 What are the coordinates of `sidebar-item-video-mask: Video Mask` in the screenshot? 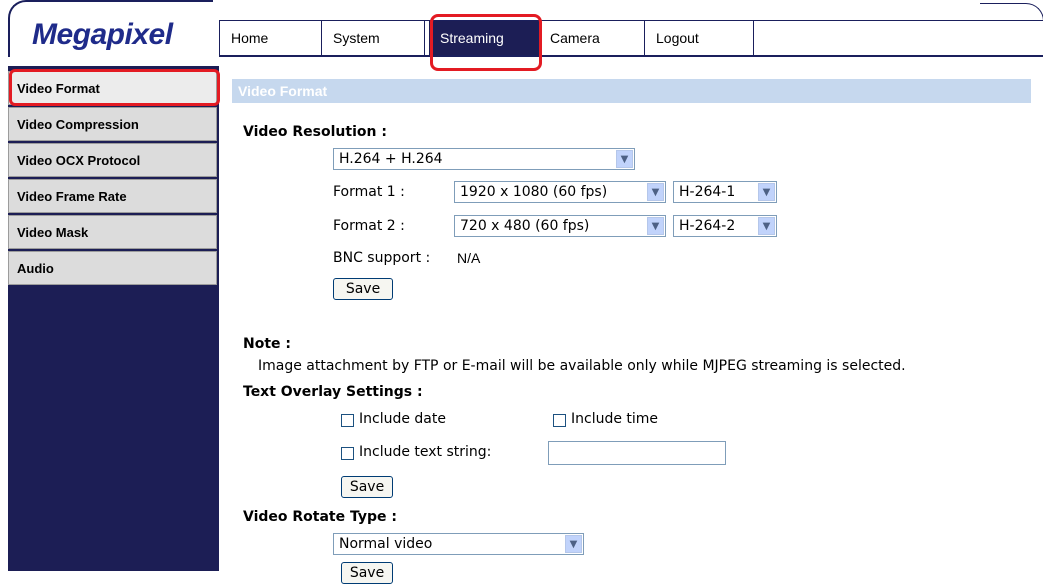 It's located at (112, 232).